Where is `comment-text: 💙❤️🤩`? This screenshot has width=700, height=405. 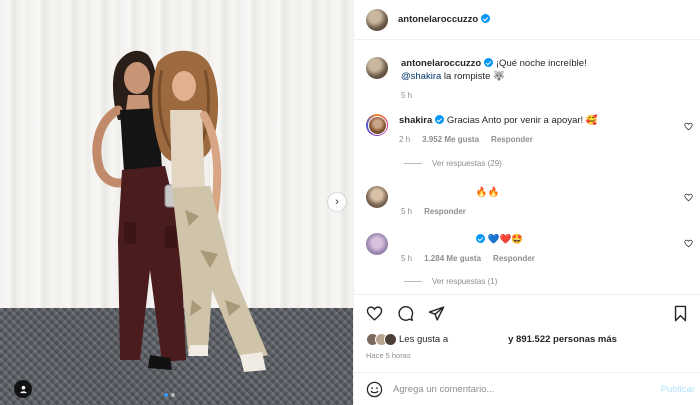 comment-text: 💙❤️🤩 is located at coordinates (505, 239).